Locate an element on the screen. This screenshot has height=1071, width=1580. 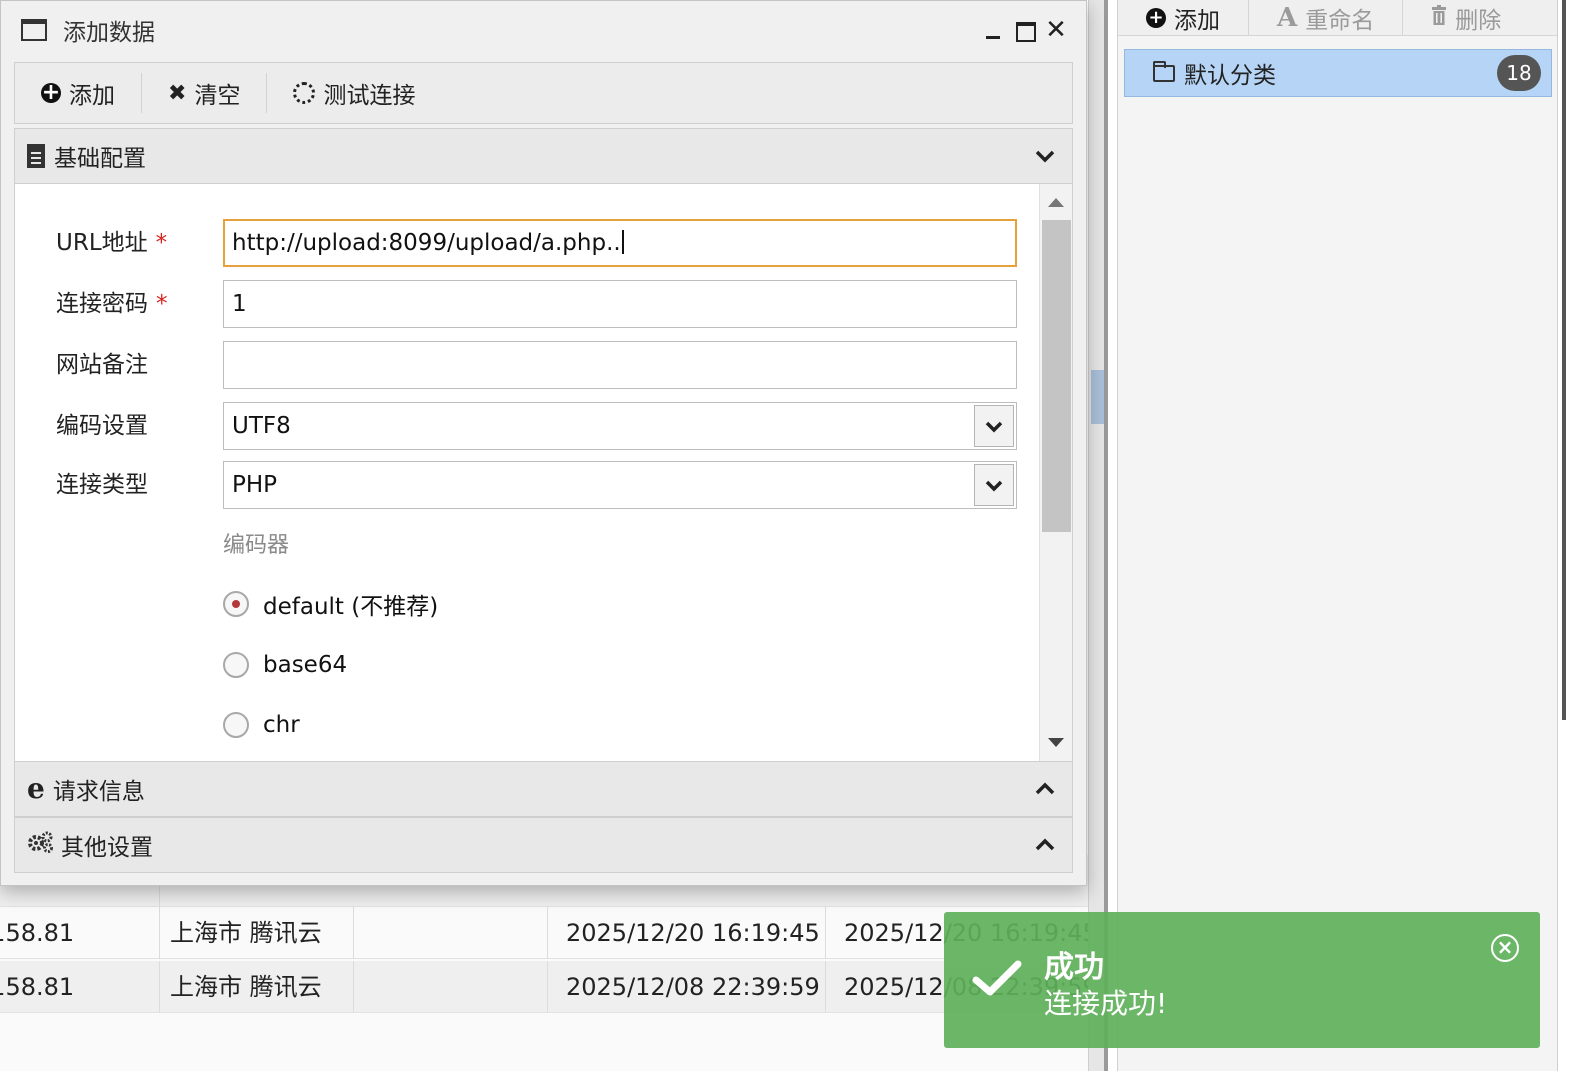
file-text-icon is located at coordinates (36, 156).